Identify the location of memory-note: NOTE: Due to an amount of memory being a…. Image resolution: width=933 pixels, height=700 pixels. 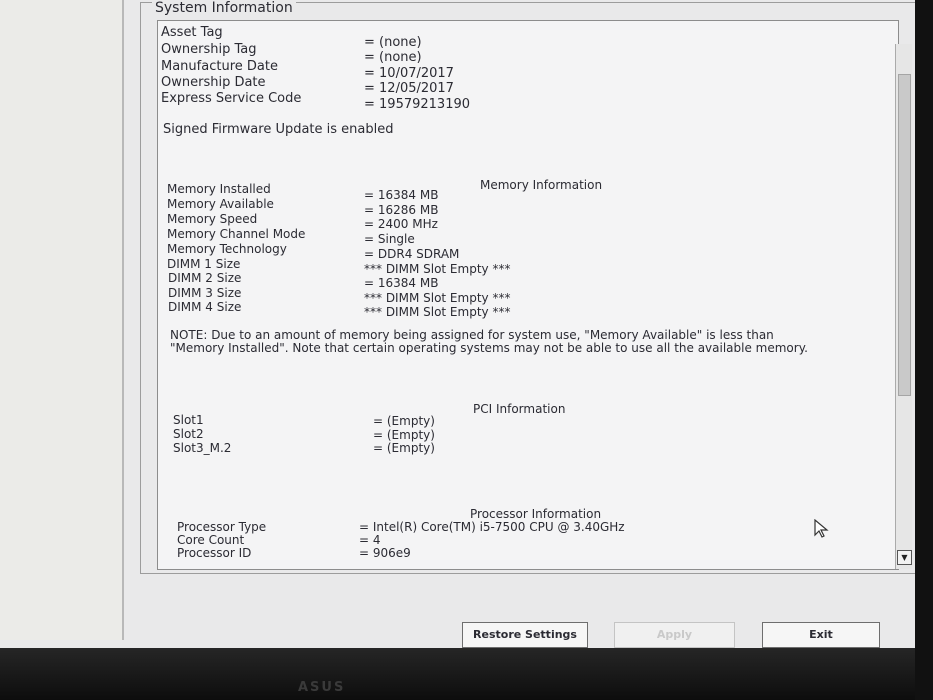
(489, 341).